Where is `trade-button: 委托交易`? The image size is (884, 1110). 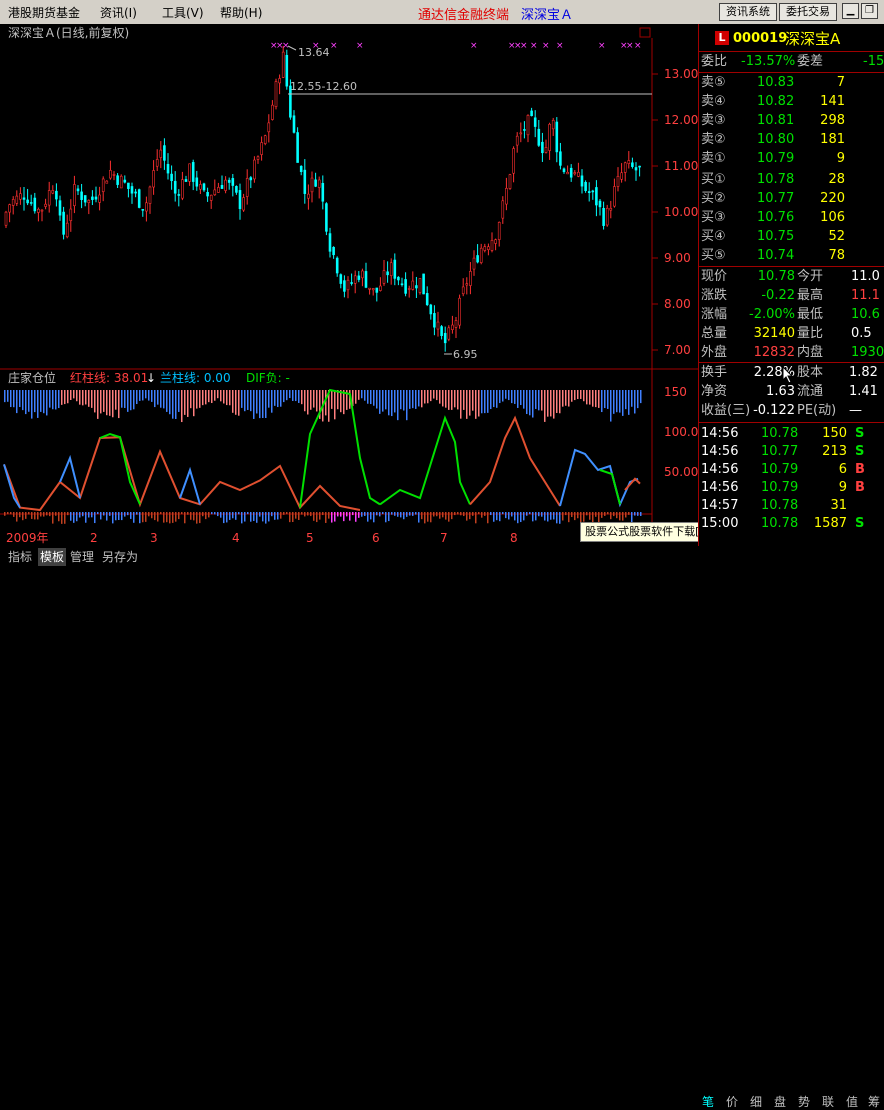 trade-button: 委托交易 is located at coordinates (808, 12).